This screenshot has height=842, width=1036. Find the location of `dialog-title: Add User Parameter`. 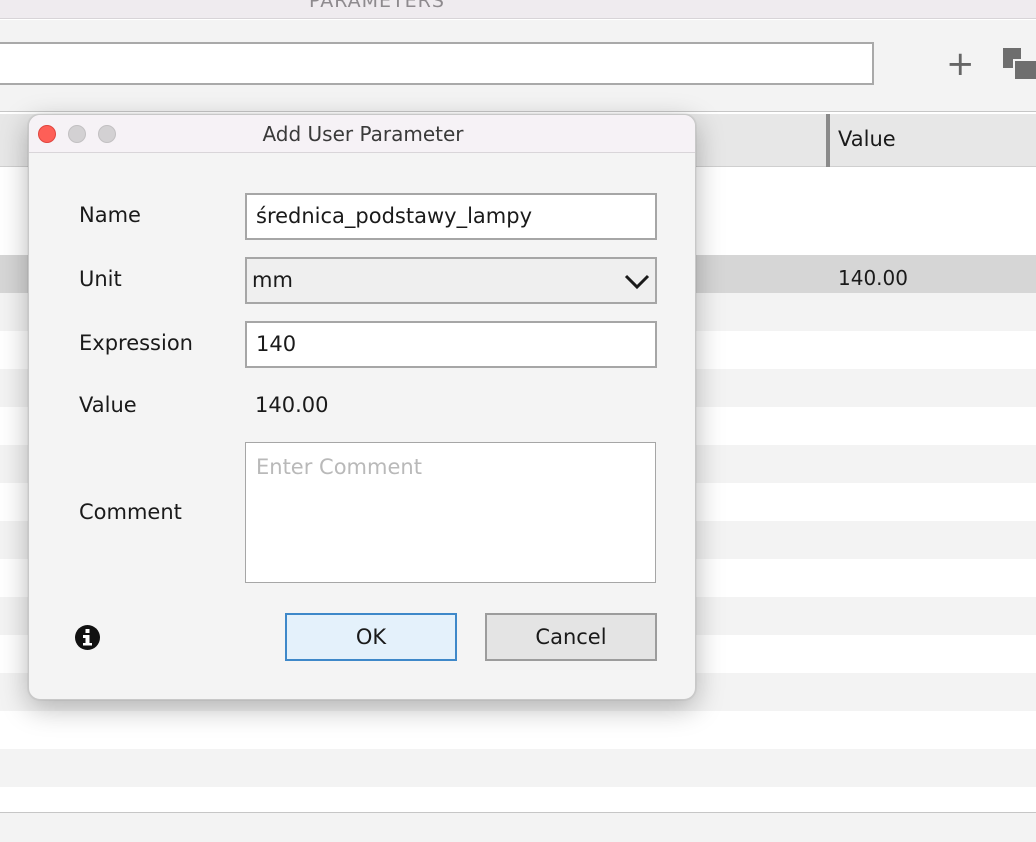

dialog-title: Add User Parameter is located at coordinates (363, 134).